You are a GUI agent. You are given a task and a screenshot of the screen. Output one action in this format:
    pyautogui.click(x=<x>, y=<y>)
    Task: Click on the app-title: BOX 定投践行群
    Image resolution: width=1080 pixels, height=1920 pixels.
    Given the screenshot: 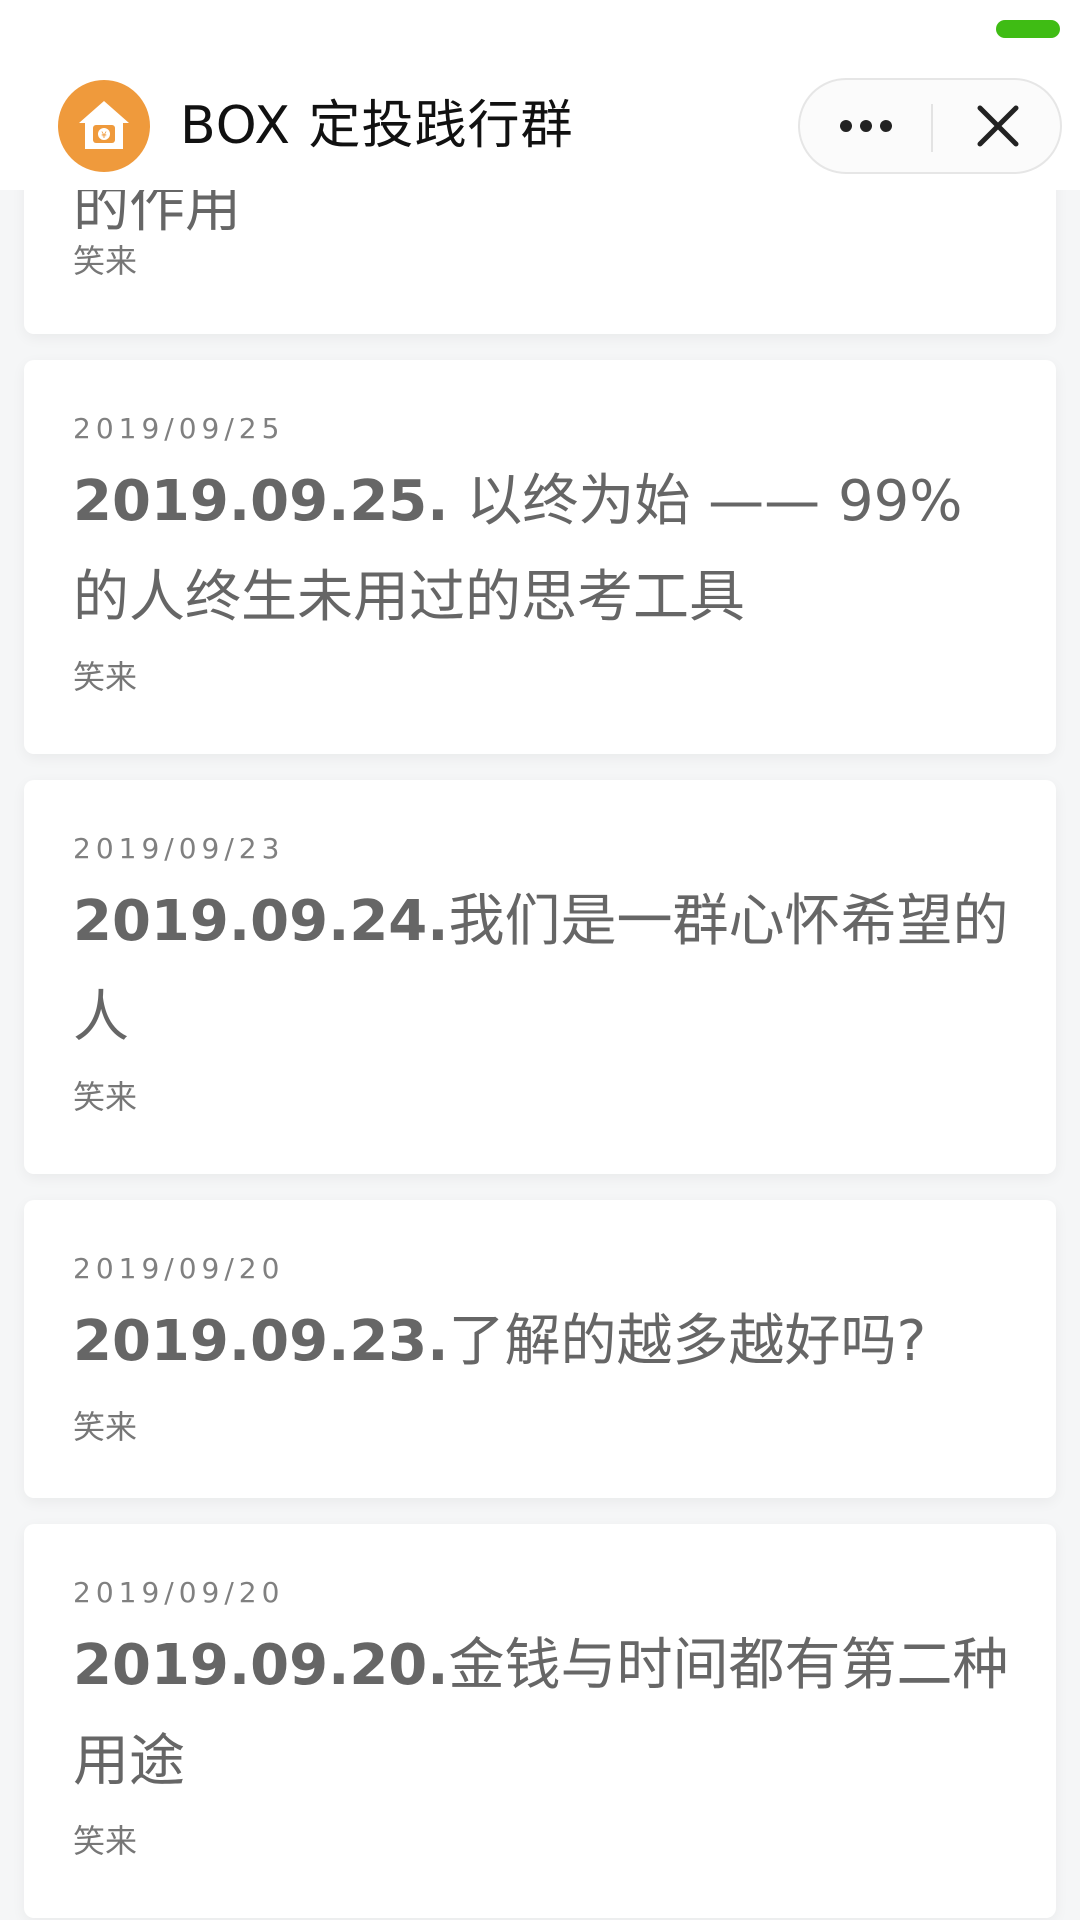 What is the action you would take?
    pyautogui.click(x=377, y=126)
    